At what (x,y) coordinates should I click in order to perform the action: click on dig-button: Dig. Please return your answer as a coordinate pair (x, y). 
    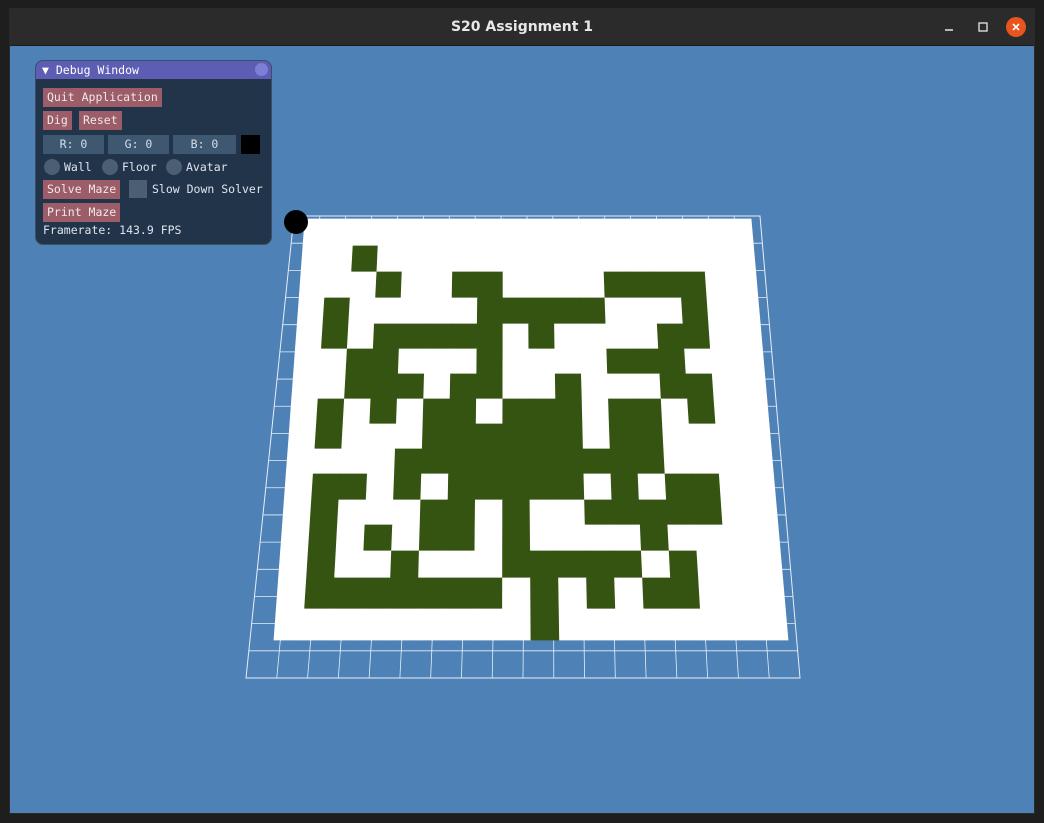
    Looking at the image, I should click on (57, 120).